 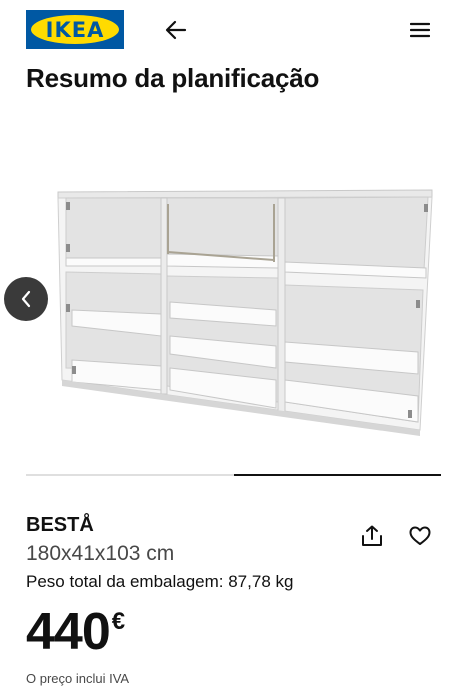 What do you see at coordinates (60, 525) in the screenshot?
I see `product-name: BESTÅ` at bounding box center [60, 525].